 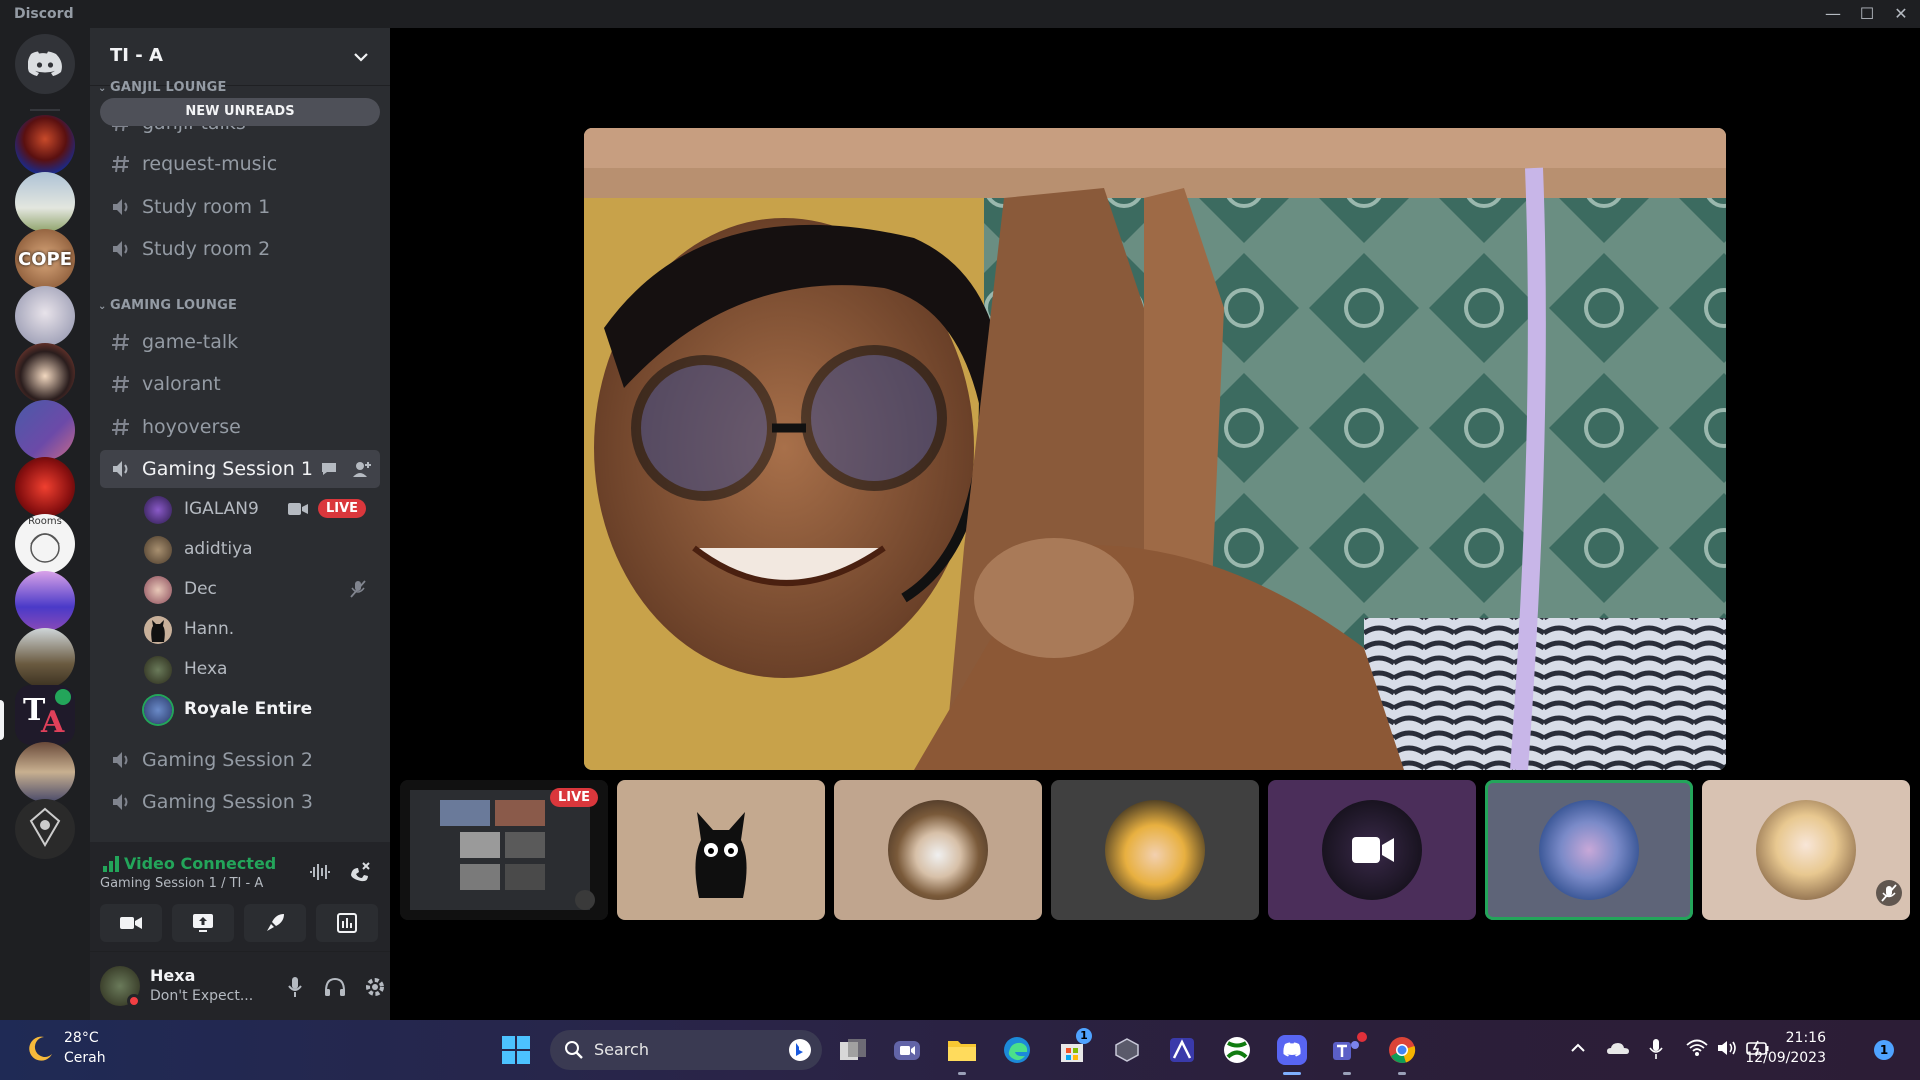 I want to click on gear-icon, so click(x=375, y=987).